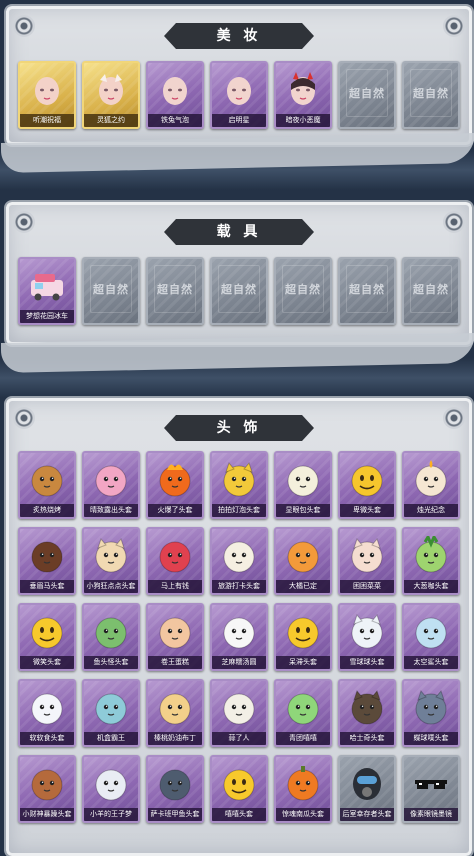 The height and width of the screenshot is (856, 474). I want to click on headwear-item-card: 榛桃奶油布丁, so click(175, 713).